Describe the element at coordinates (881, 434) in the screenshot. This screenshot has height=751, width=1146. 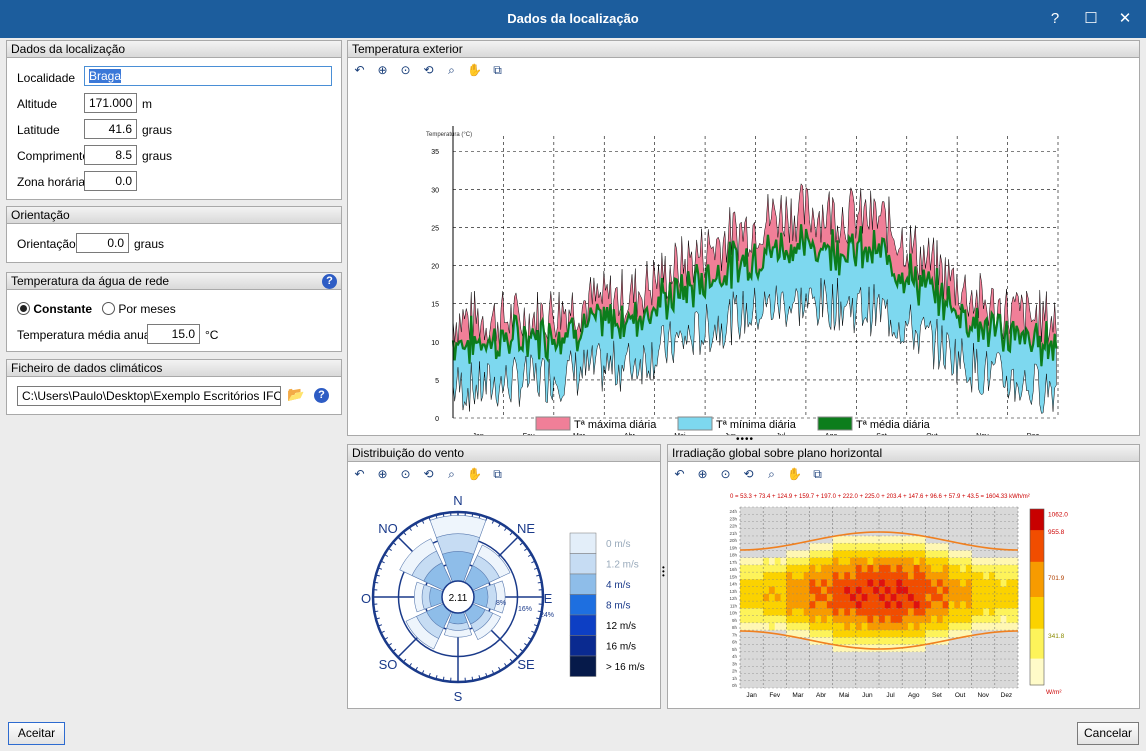
I see `x-tick-label: Set` at that location.